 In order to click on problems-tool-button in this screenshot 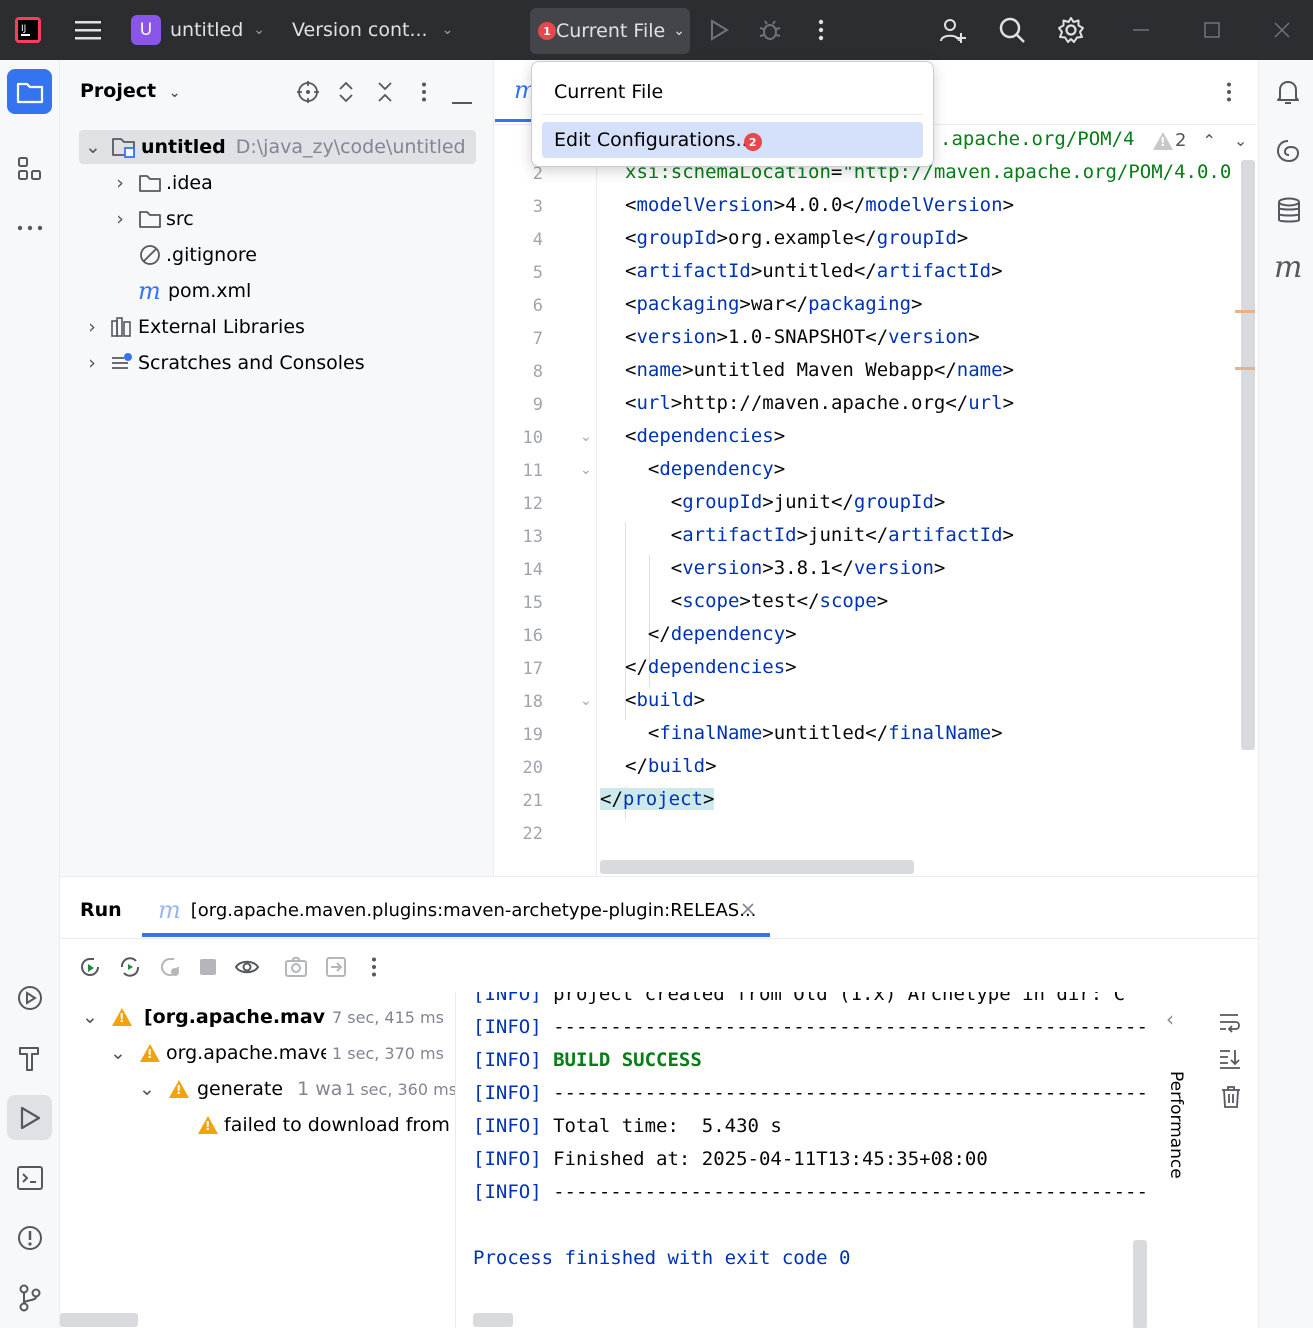, I will do `click(29, 1237)`.